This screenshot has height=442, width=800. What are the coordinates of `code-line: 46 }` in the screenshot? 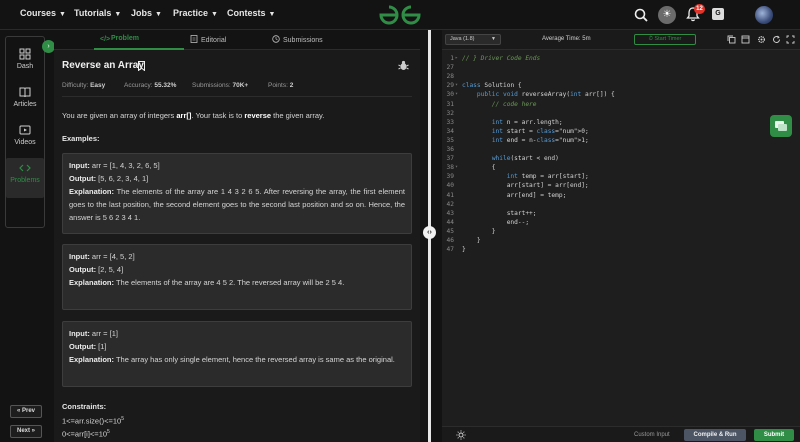 It's located at (621, 240).